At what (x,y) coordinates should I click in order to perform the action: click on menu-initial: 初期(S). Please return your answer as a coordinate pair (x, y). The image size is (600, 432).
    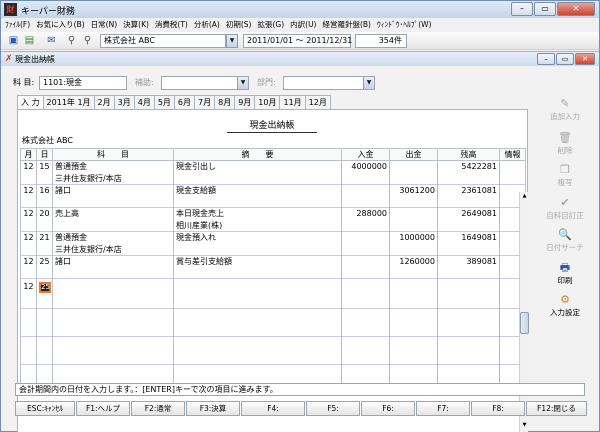
    Looking at the image, I should click on (242, 24).